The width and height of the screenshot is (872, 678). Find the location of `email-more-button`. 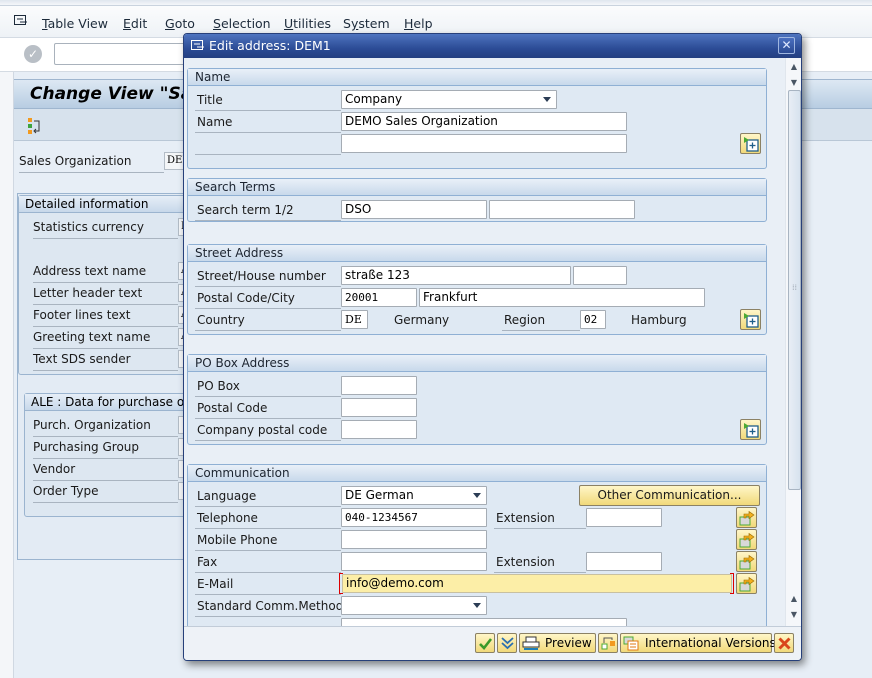

email-more-button is located at coordinates (746, 583).